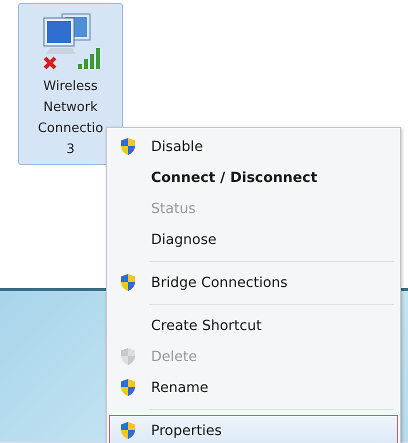 The image size is (408, 443). What do you see at coordinates (253, 325) in the screenshot?
I see `menu-item: Create Shortcut` at bounding box center [253, 325].